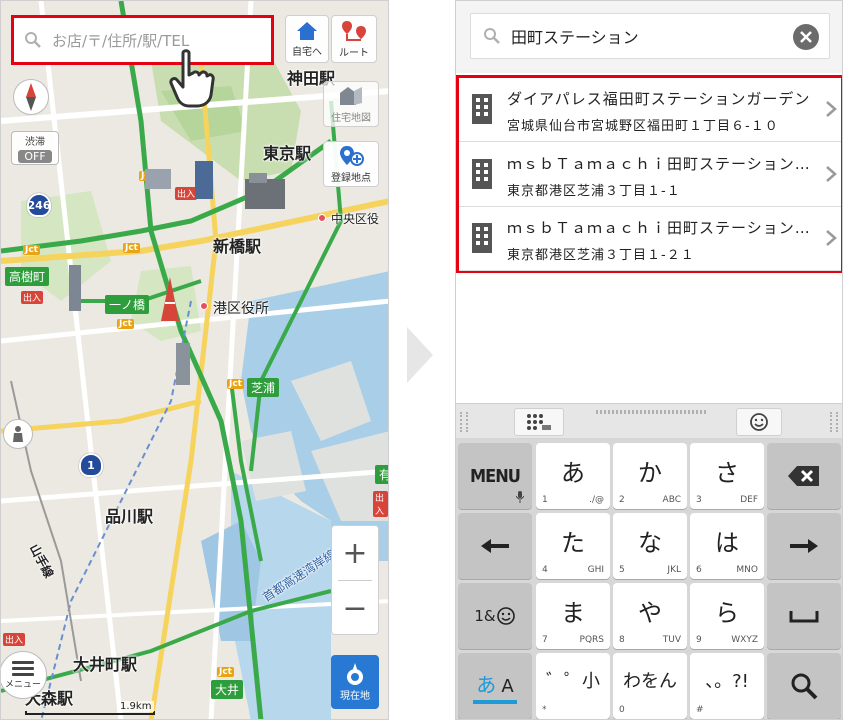 Image resolution: width=843 pixels, height=720 pixels. What do you see at coordinates (650, 686) in the screenshot?
I see `key-wa: わをん 0` at bounding box center [650, 686].